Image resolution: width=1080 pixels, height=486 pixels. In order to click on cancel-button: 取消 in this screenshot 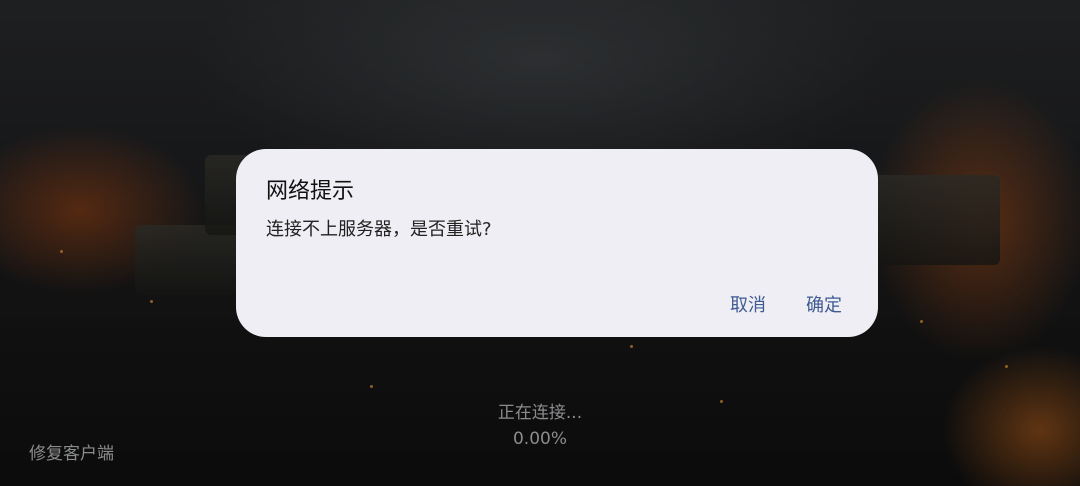, I will do `click(748, 304)`.